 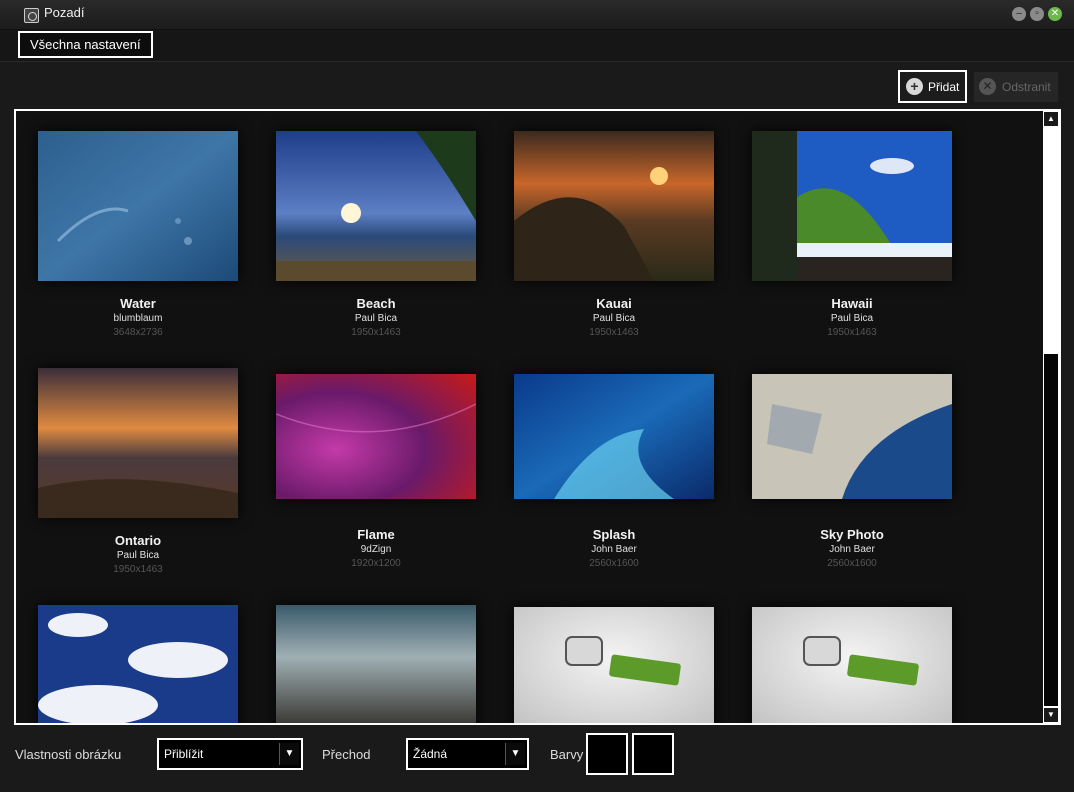 What do you see at coordinates (852, 534) in the screenshot?
I see `wallpaper-name: Sky Photo` at bounding box center [852, 534].